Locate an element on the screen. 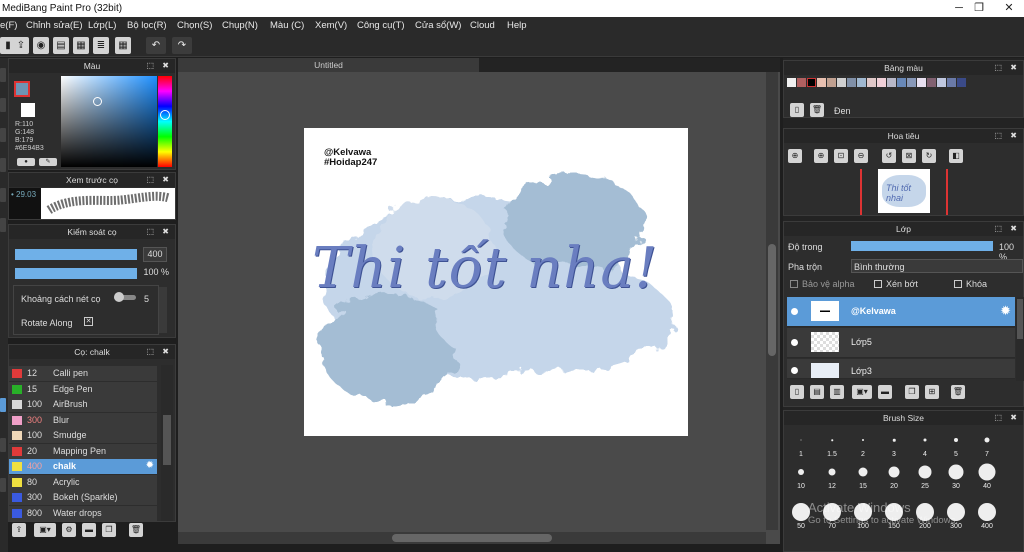 The image size is (1024, 552). list-icon: ≣ is located at coordinates (101, 45).